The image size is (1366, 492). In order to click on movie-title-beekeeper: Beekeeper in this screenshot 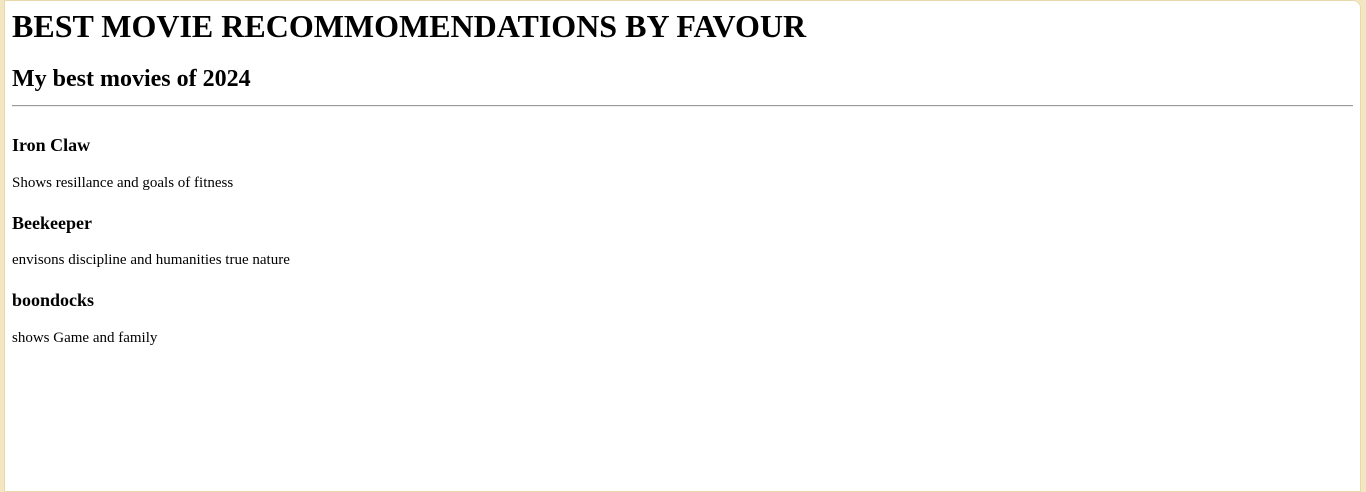, I will do `click(52, 223)`.